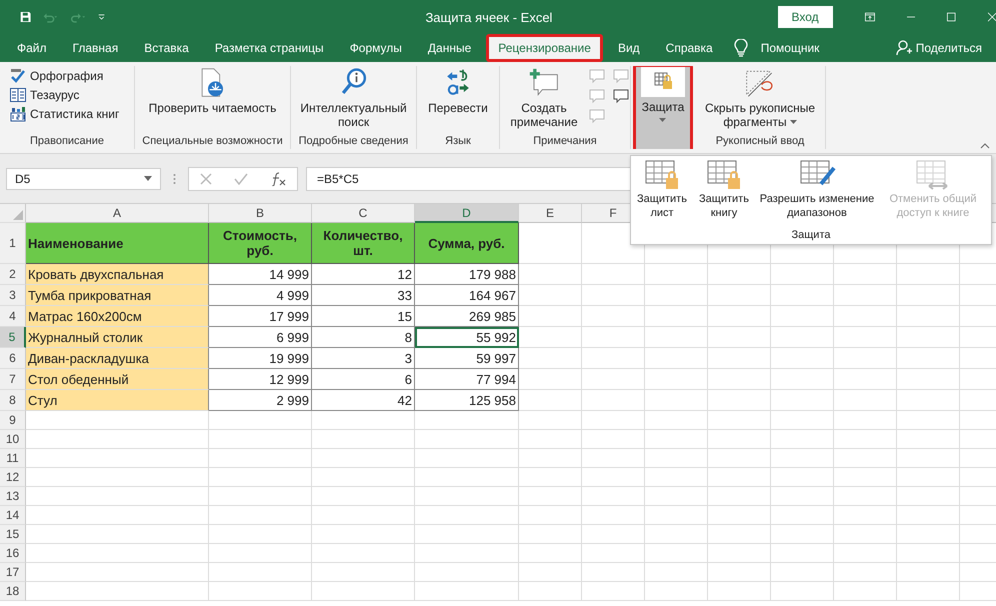 This screenshot has height=606, width=996. Describe the element at coordinates (13, 243) in the screenshot. I see `row-header: 1` at that location.